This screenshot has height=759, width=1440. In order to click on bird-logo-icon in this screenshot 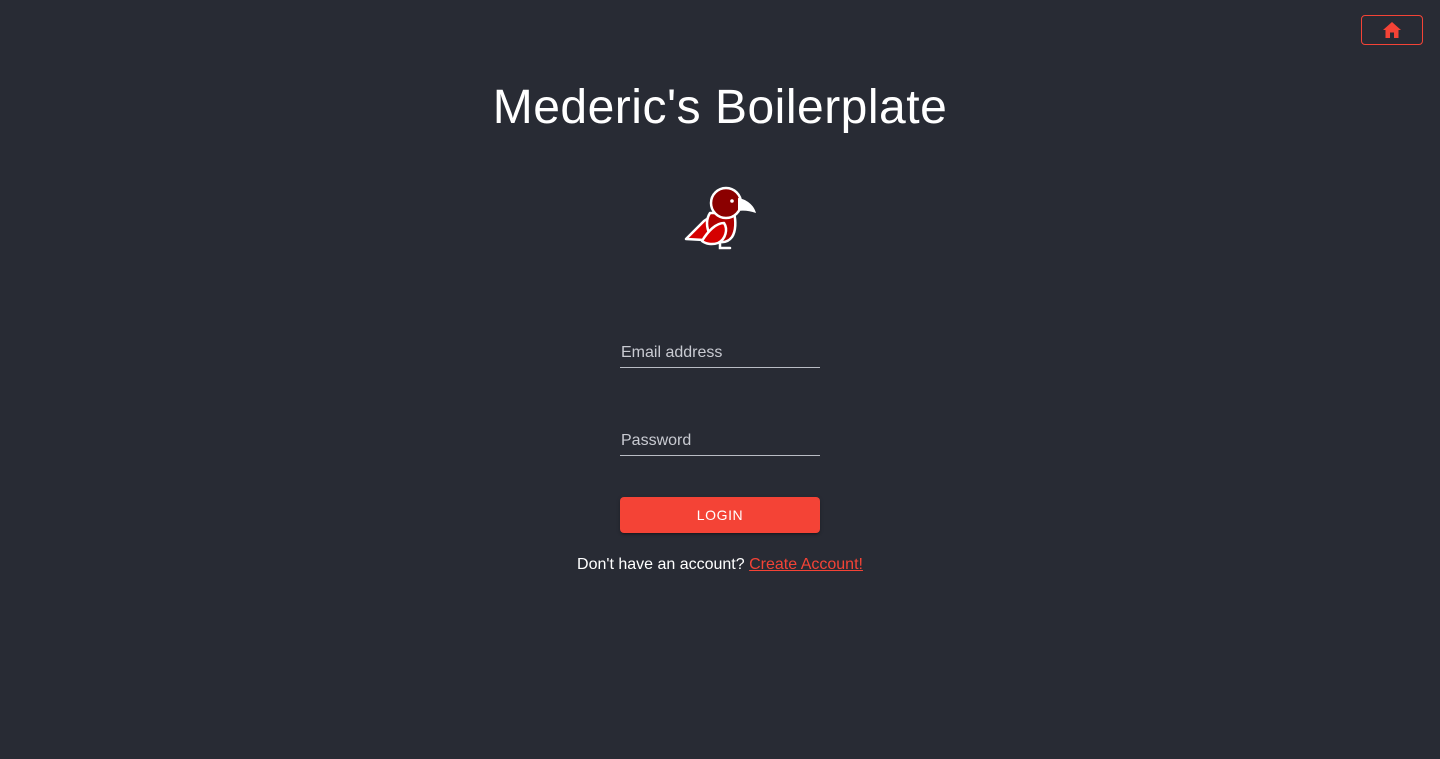, I will do `click(720, 218)`.